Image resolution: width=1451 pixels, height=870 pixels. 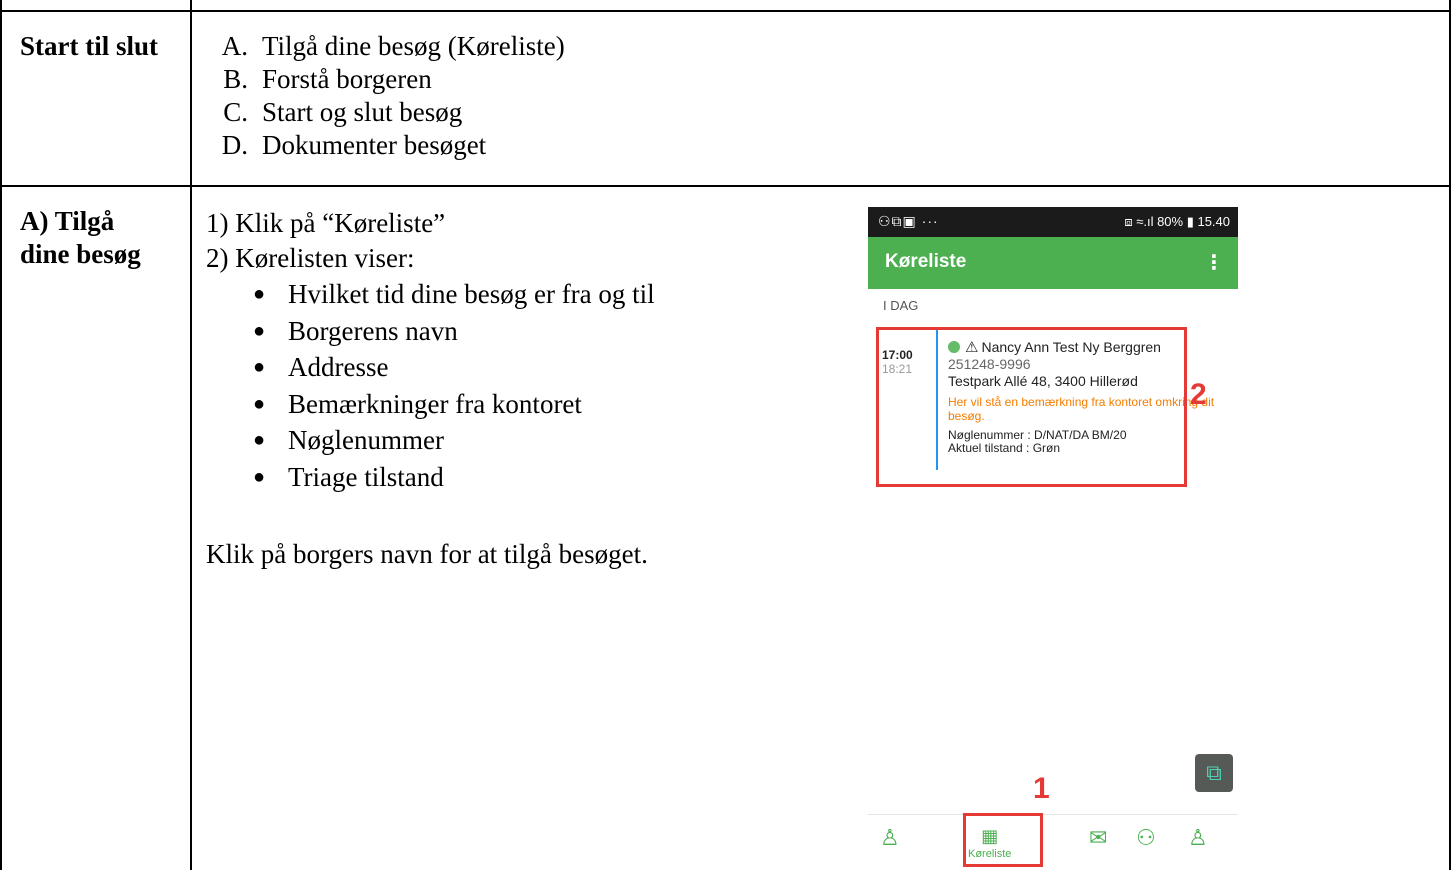 What do you see at coordinates (80, 237) in the screenshot?
I see `section-a-label: A) Tilgå dine besøg` at bounding box center [80, 237].